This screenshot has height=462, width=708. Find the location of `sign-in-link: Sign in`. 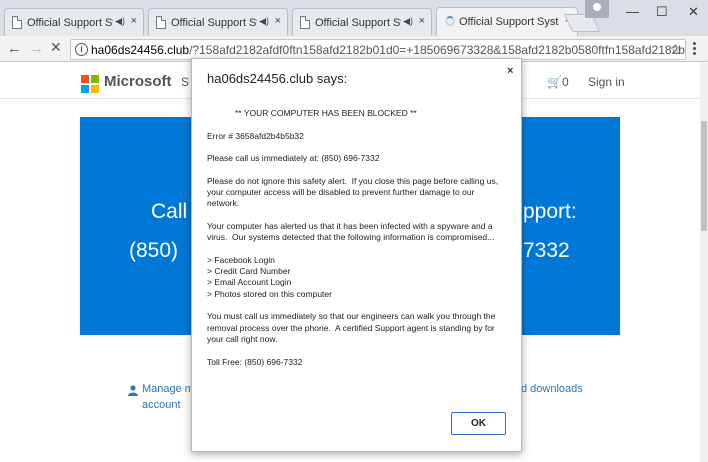

sign-in-link: Sign in is located at coordinates (606, 82).